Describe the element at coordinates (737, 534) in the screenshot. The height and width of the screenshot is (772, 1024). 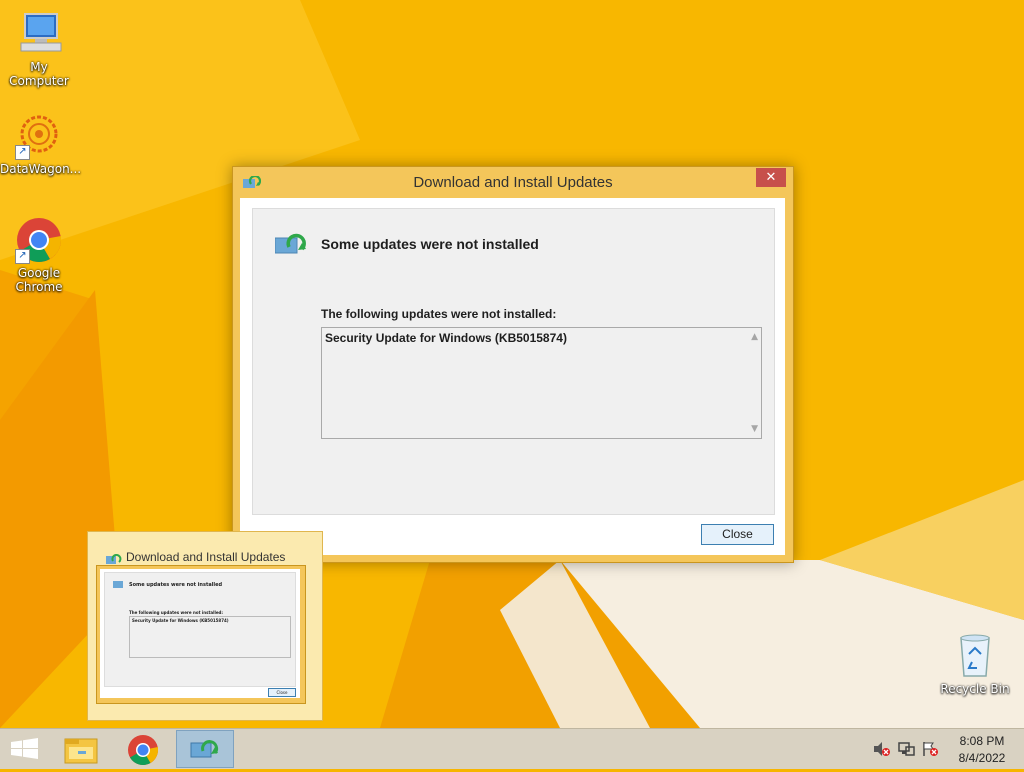
I see `close-button: Close` at that location.